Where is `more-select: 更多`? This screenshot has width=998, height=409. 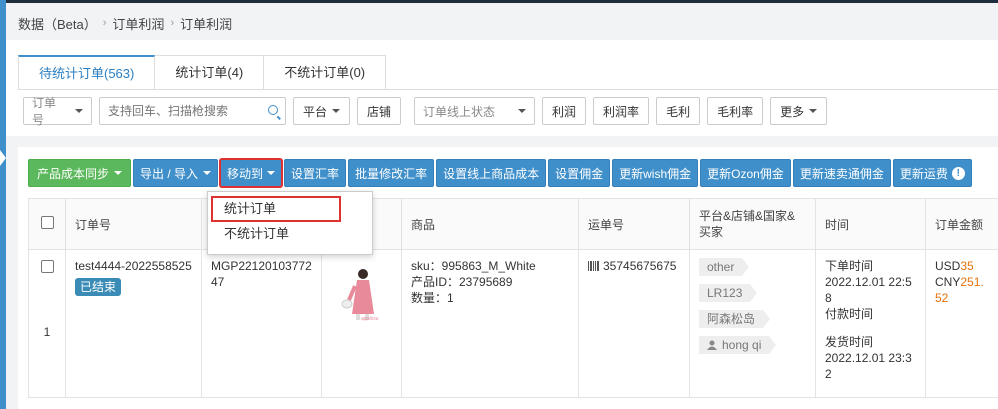 more-select: 更多 is located at coordinates (799, 111).